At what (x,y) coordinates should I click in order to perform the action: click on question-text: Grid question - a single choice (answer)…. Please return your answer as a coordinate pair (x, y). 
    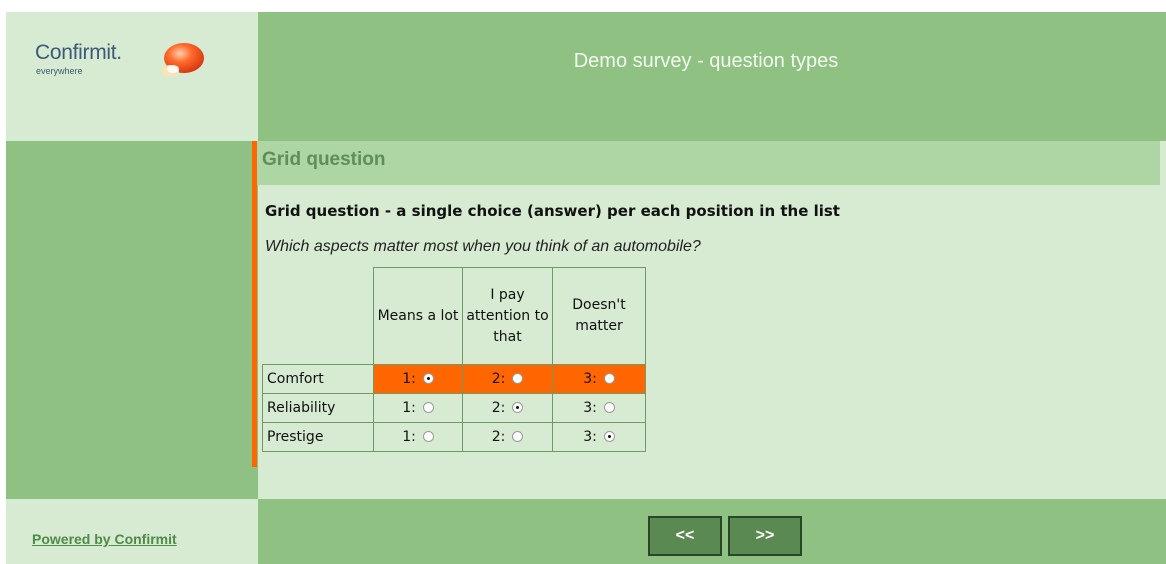
    Looking at the image, I should click on (552, 211).